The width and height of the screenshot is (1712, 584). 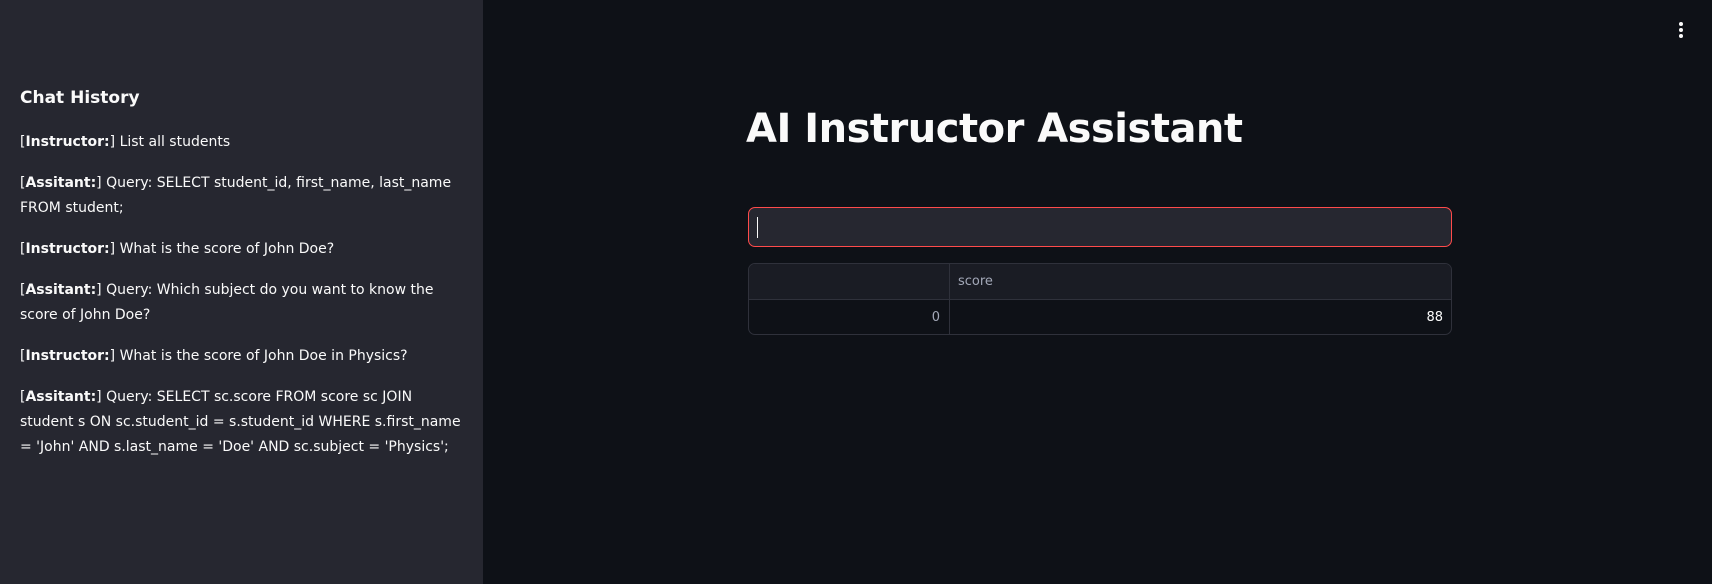 I want to click on score-cell: 88, so click(x=1200, y=317).